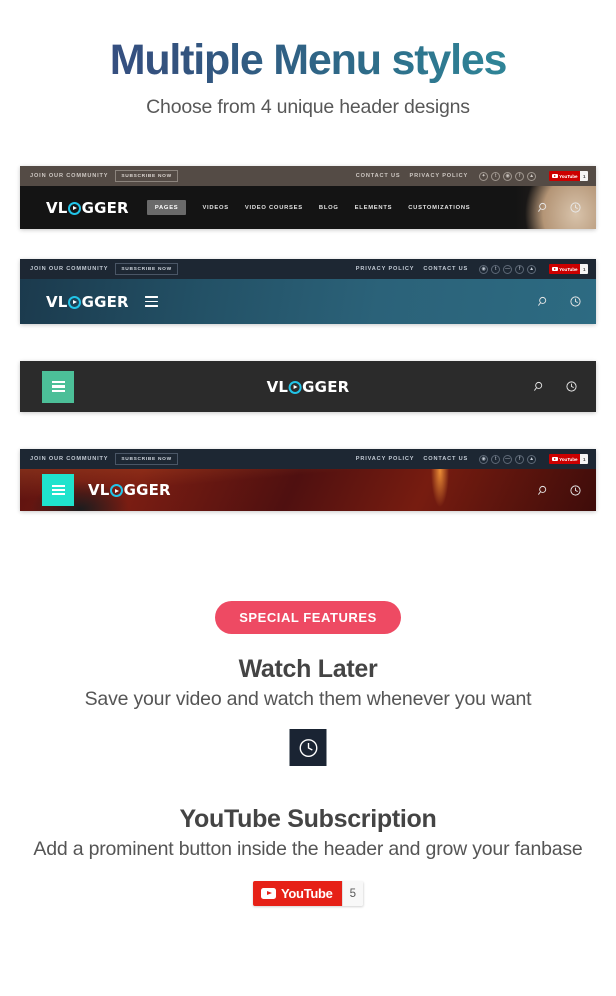  I want to click on nav-item-pages: PAGES, so click(166, 207).